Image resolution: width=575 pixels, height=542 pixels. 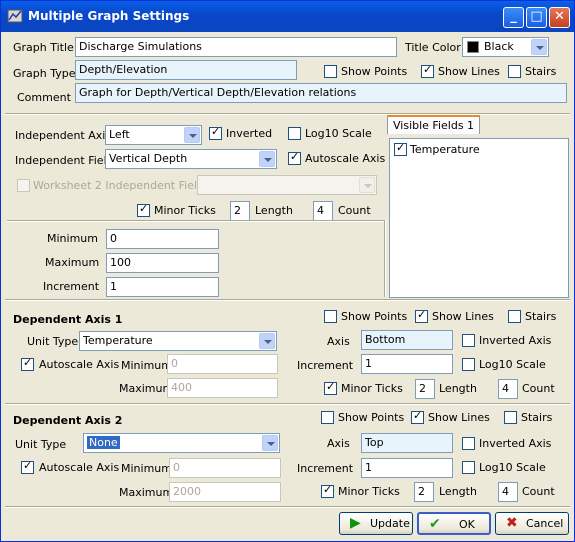 What do you see at coordinates (225, 468) in the screenshot?
I see `dep2-minimum-input: 0` at bounding box center [225, 468].